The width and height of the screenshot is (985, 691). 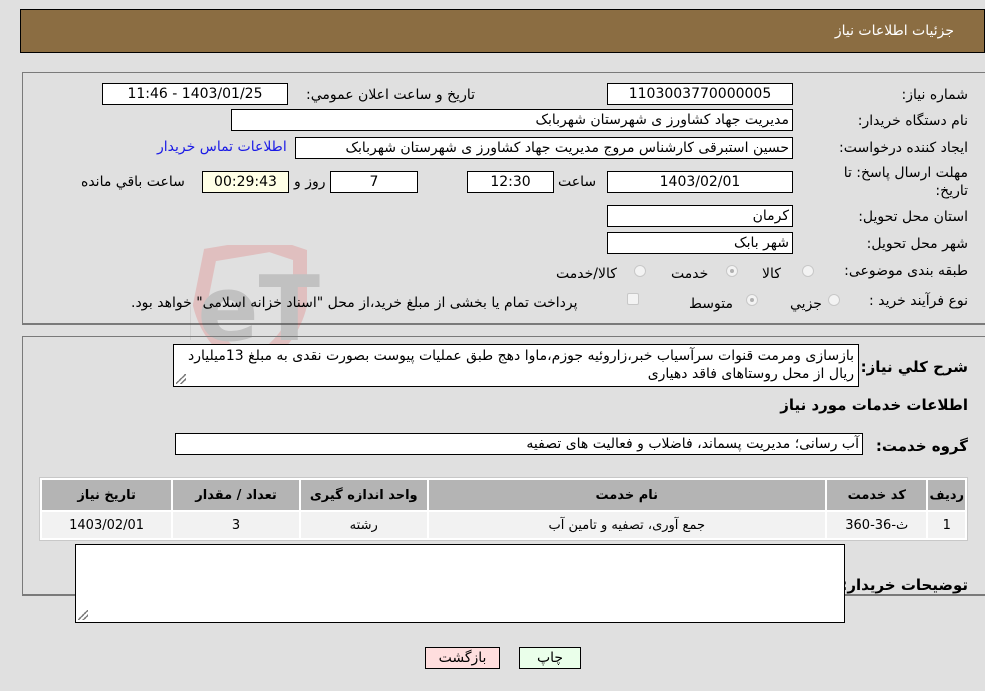 What do you see at coordinates (502, 31) in the screenshot?
I see `page-header: جزئیات اطلاعات نیاز` at bounding box center [502, 31].